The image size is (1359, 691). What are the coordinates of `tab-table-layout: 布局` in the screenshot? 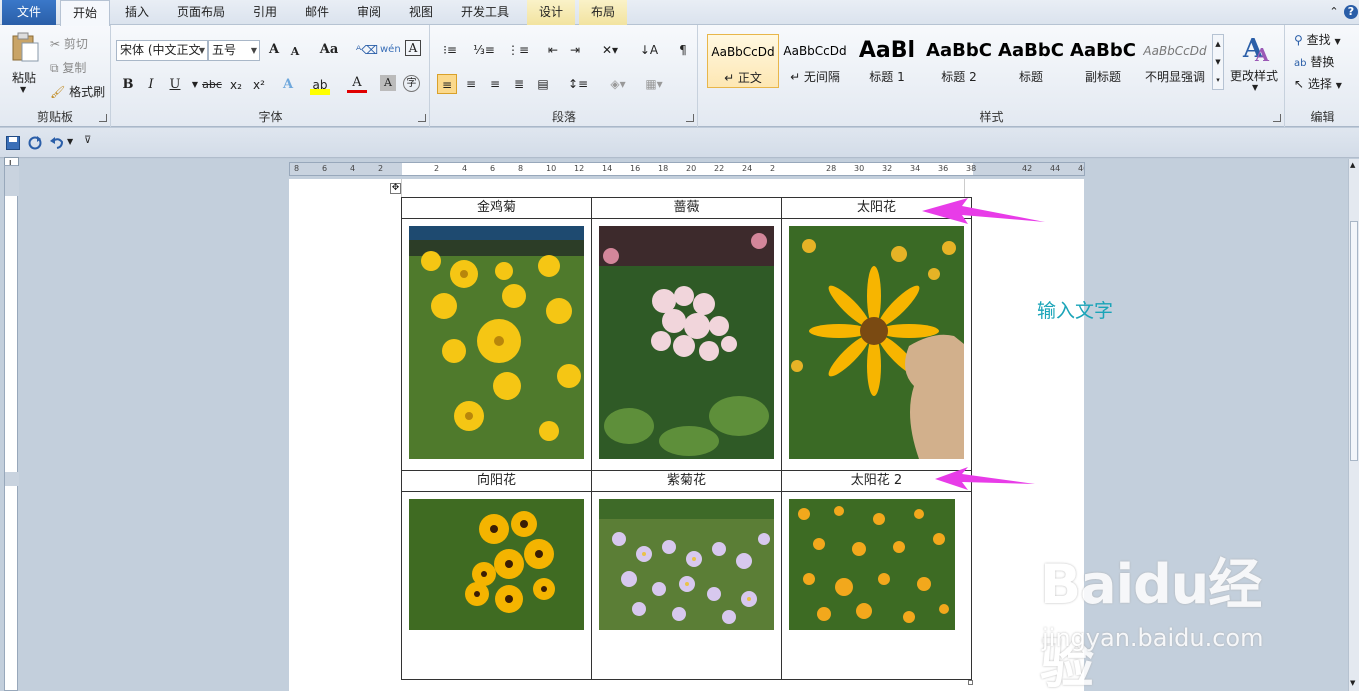 It's located at (603, 12).